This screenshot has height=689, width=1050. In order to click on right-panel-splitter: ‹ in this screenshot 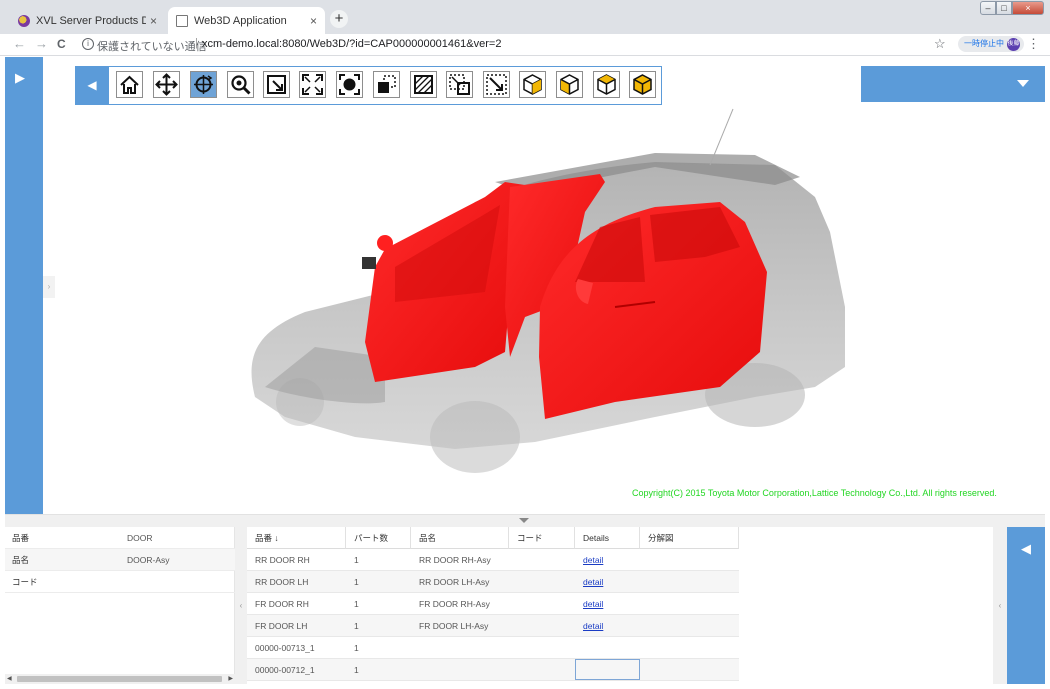, I will do `click(1000, 605)`.